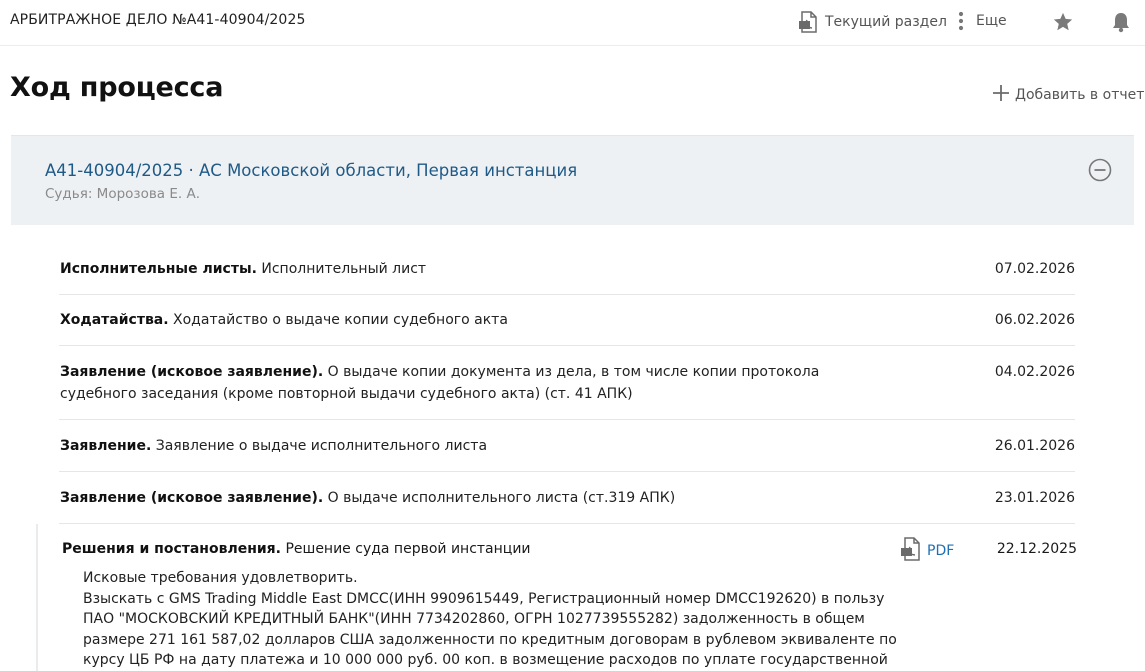 The height and width of the screenshot is (671, 1145). I want to click on favorite-button, so click(1063, 24).